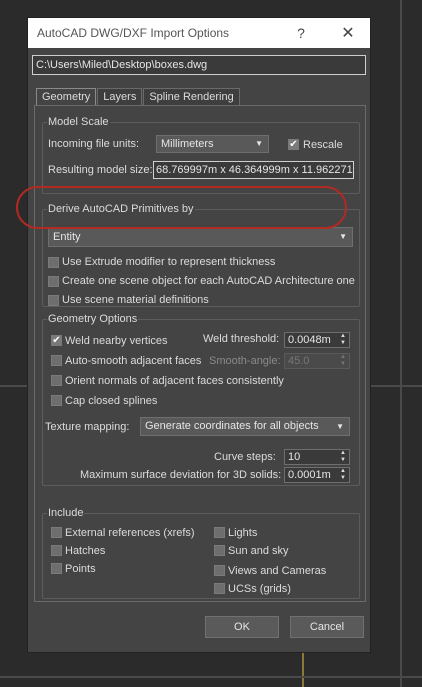  What do you see at coordinates (53, 281) in the screenshot?
I see `scene-object-checkbox` at bounding box center [53, 281].